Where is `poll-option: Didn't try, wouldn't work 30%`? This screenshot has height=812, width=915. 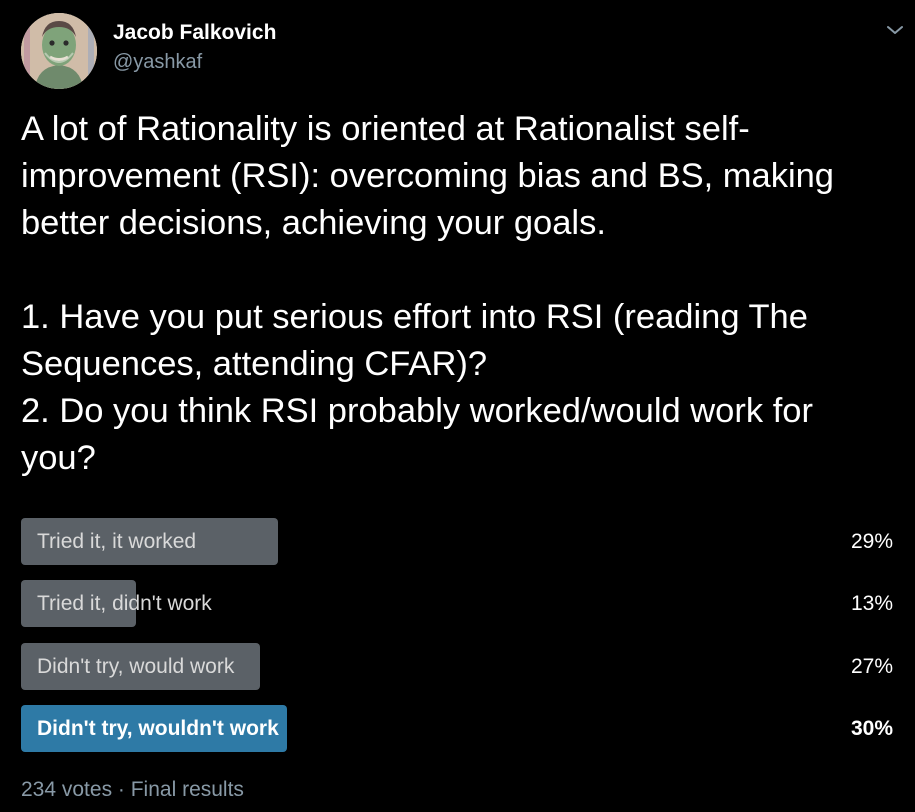 poll-option: Didn't try, wouldn't work 30% is located at coordinates (457, 728).